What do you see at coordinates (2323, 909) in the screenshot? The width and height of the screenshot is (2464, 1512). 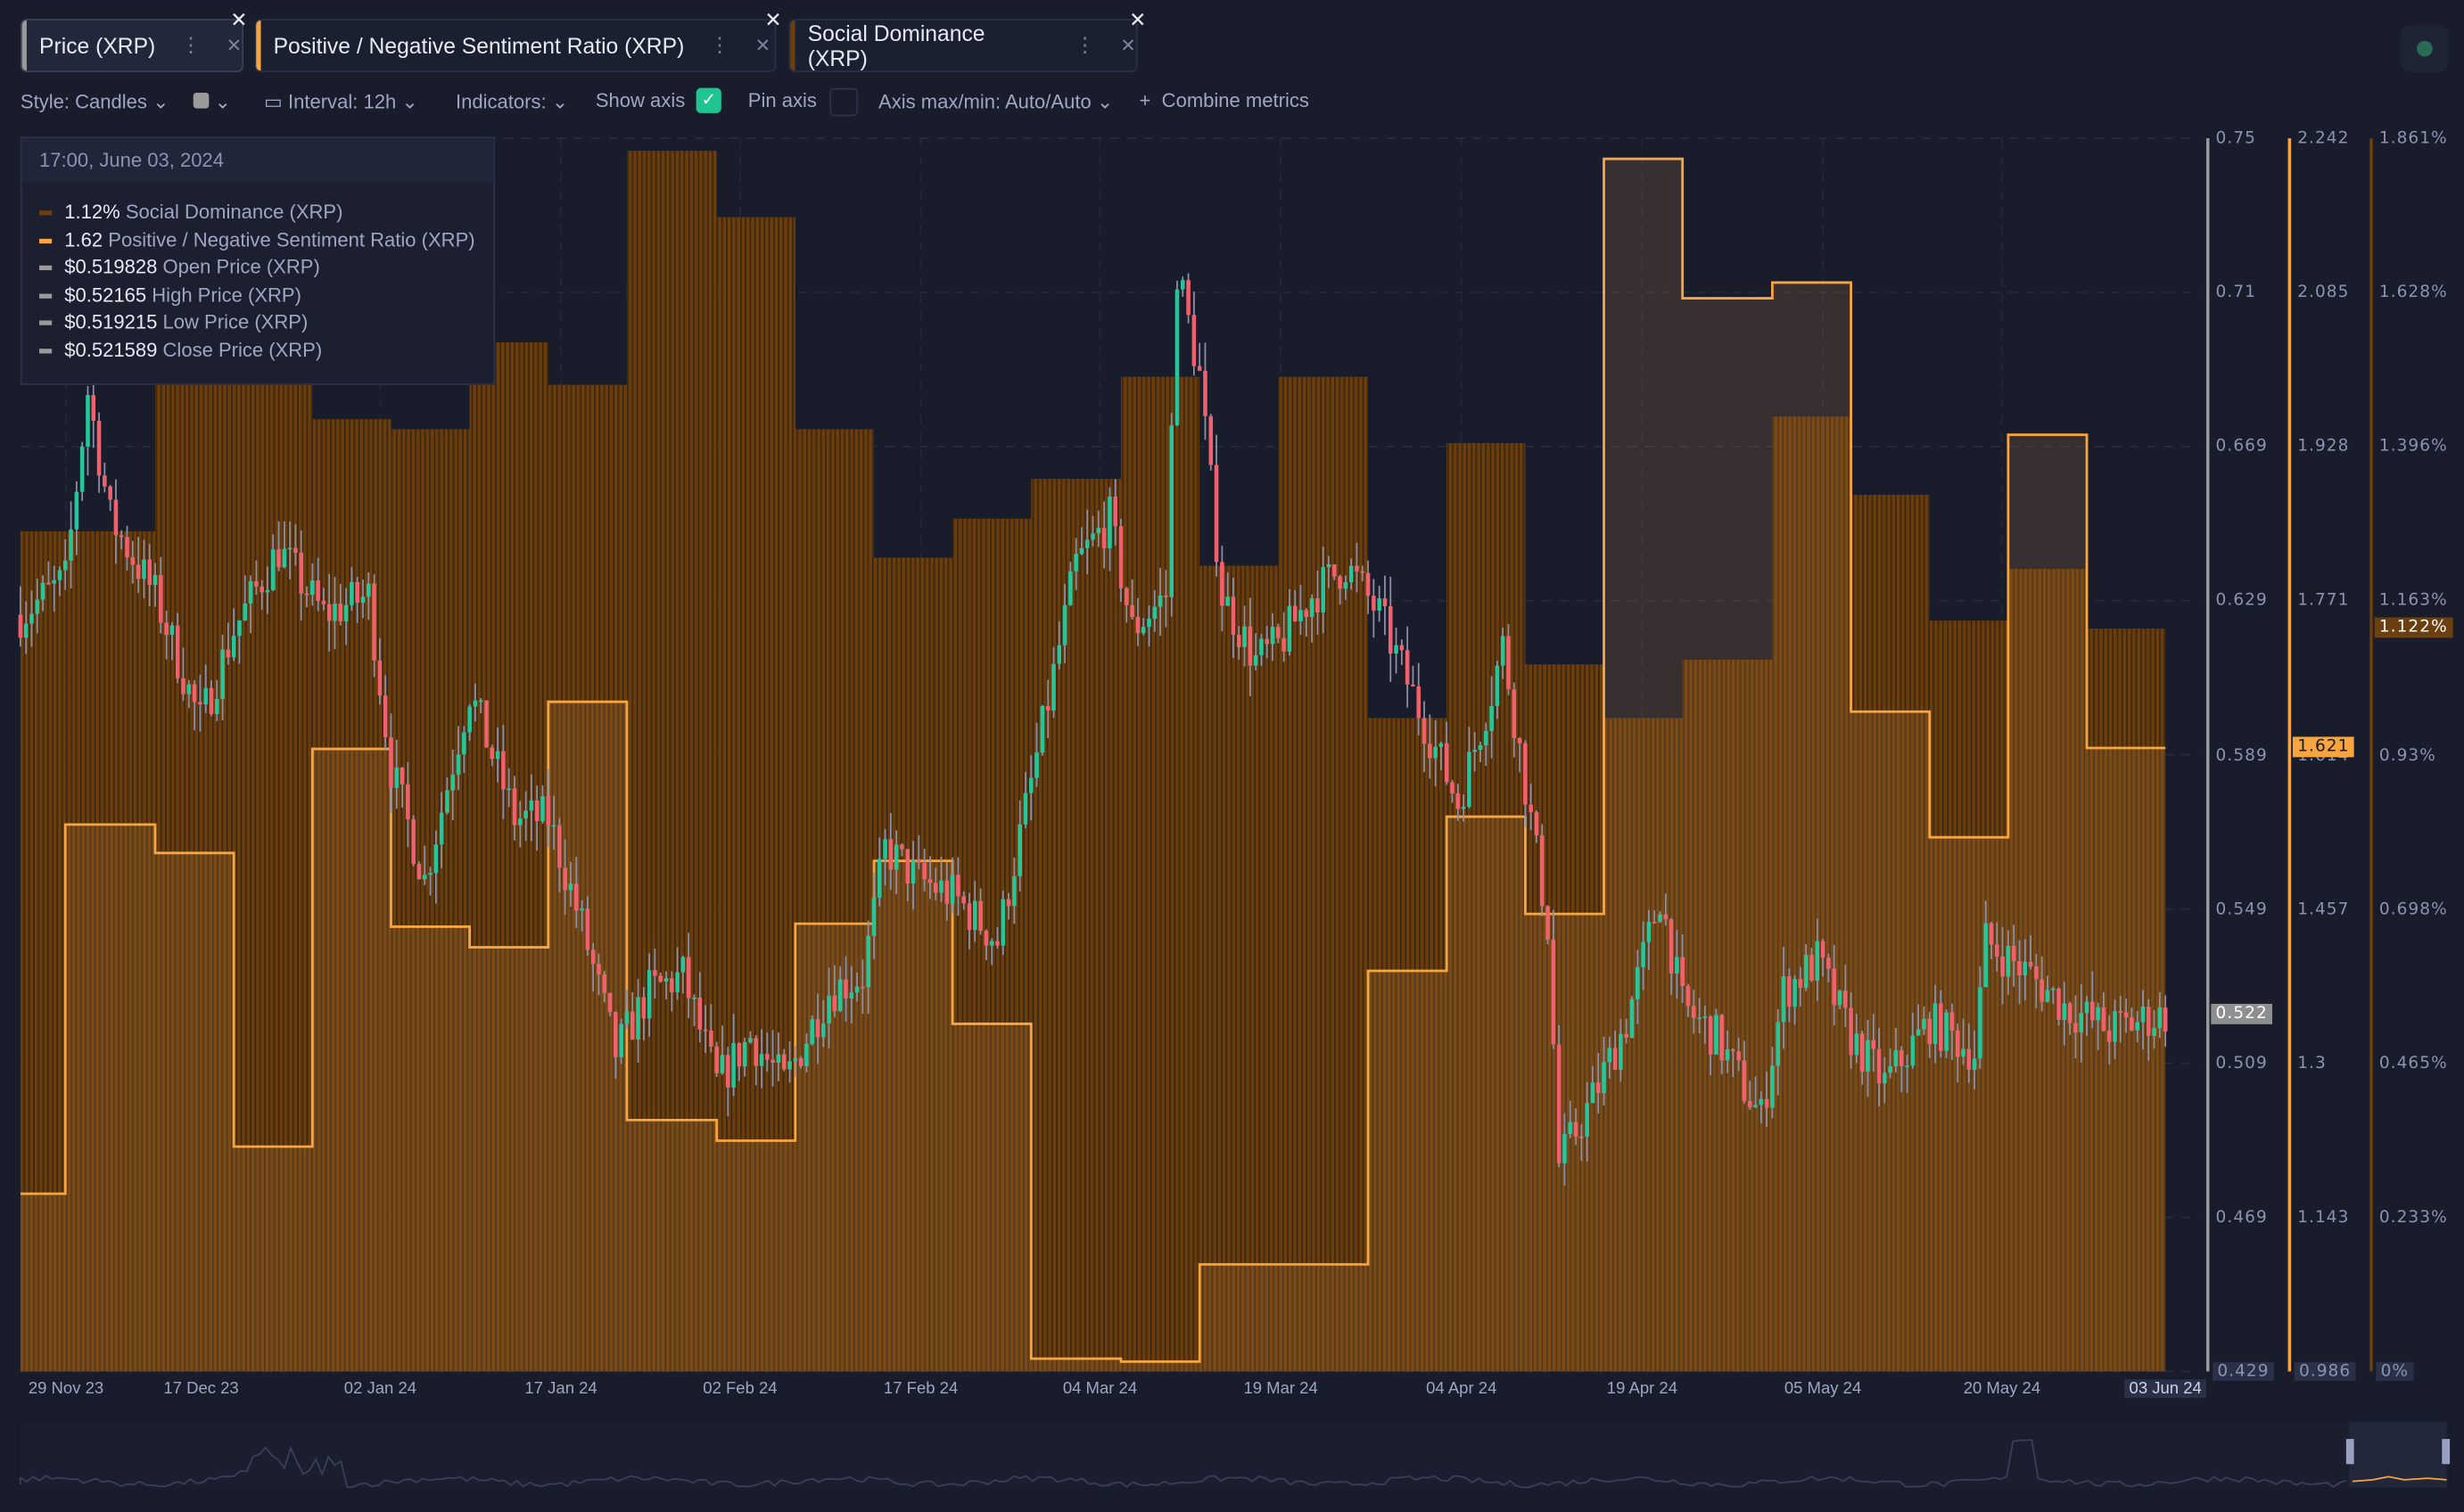 I see `sentiment-axis-tick: 1.457` at bounding box center [2323, 909].